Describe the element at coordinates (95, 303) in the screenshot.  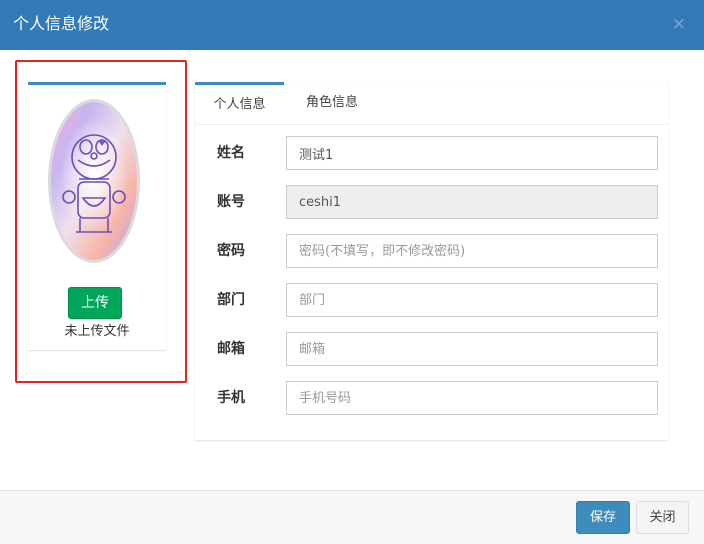
I see `upload-button: 上传` at that location.